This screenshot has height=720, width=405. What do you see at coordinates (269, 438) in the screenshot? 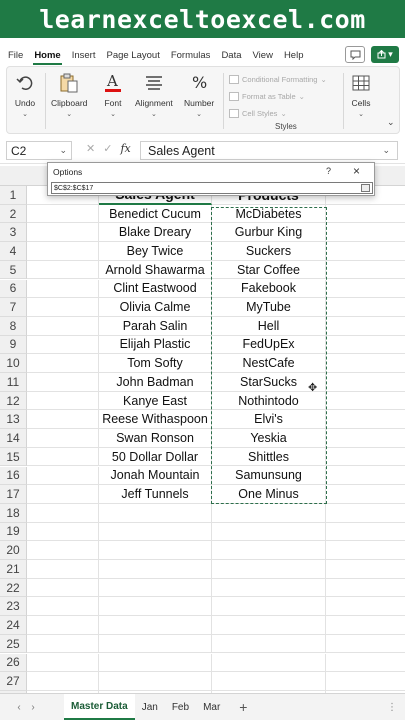
I see `cell-product: Yeskia` at bounding box center [269, 438].